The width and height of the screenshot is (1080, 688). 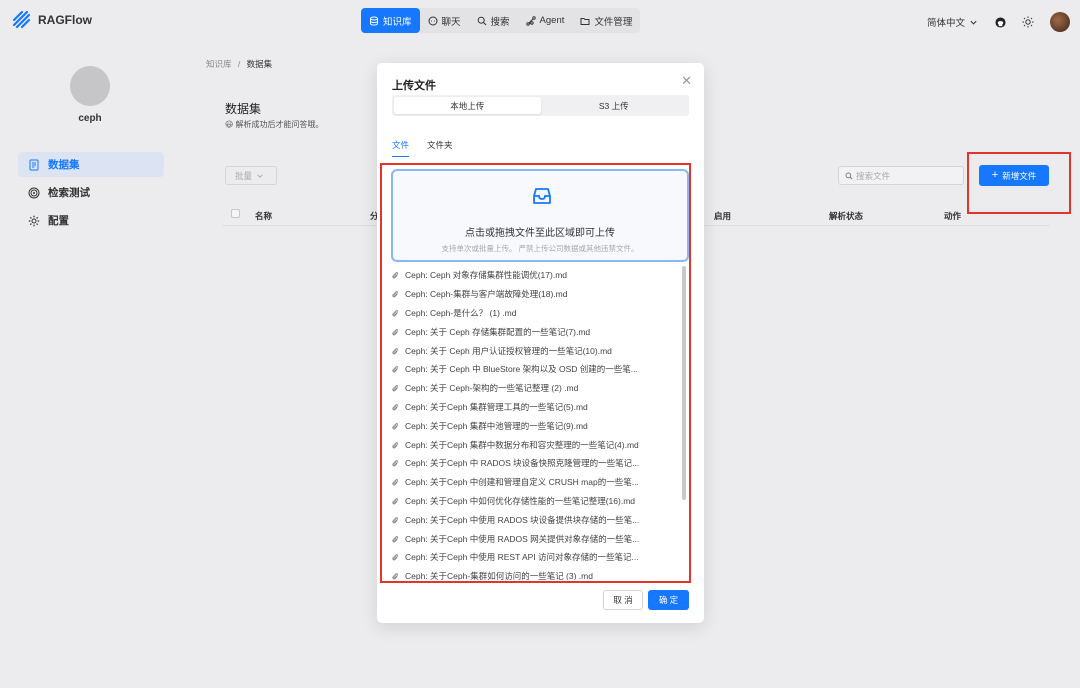 I want to click on nav-agent: Agent, so click(x=545, y=20).